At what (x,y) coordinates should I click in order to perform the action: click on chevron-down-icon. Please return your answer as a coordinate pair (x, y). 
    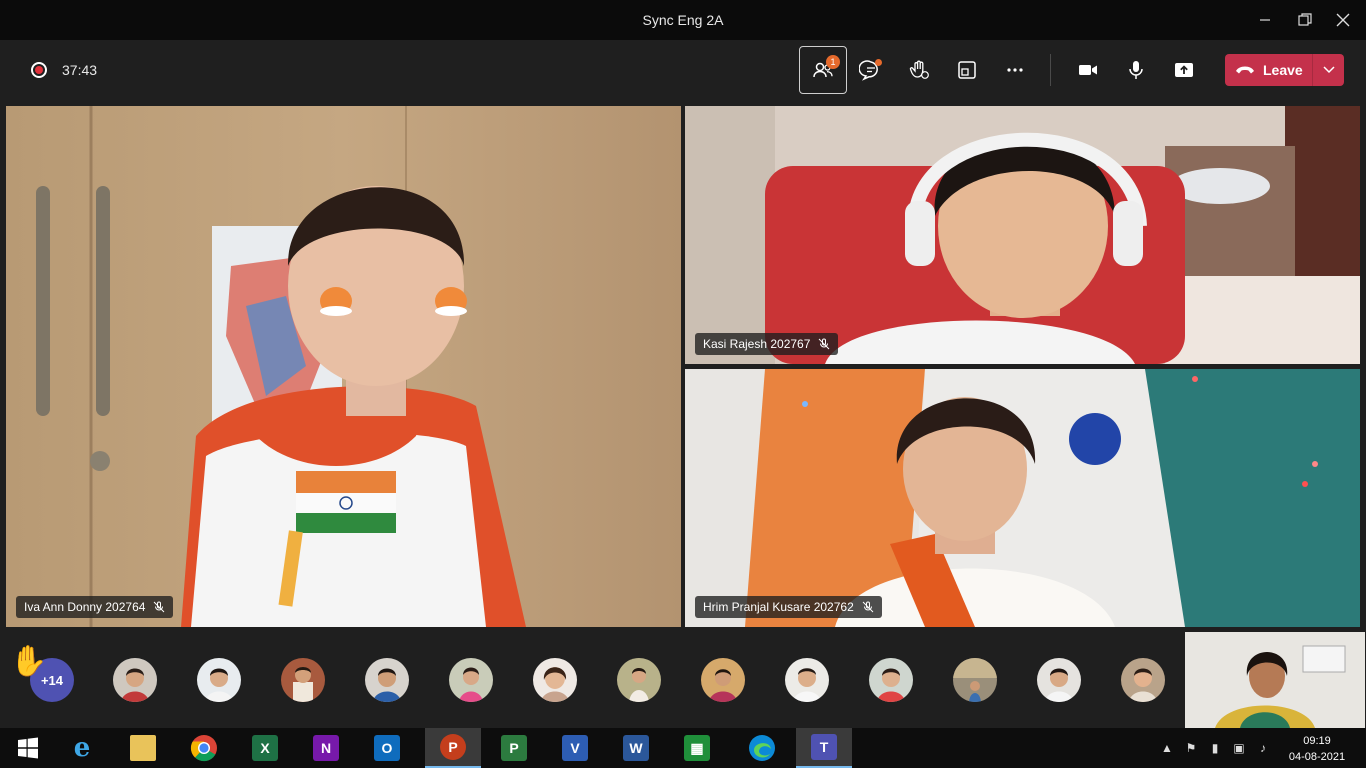
    Looking at the image, I should click on (1328, 70).